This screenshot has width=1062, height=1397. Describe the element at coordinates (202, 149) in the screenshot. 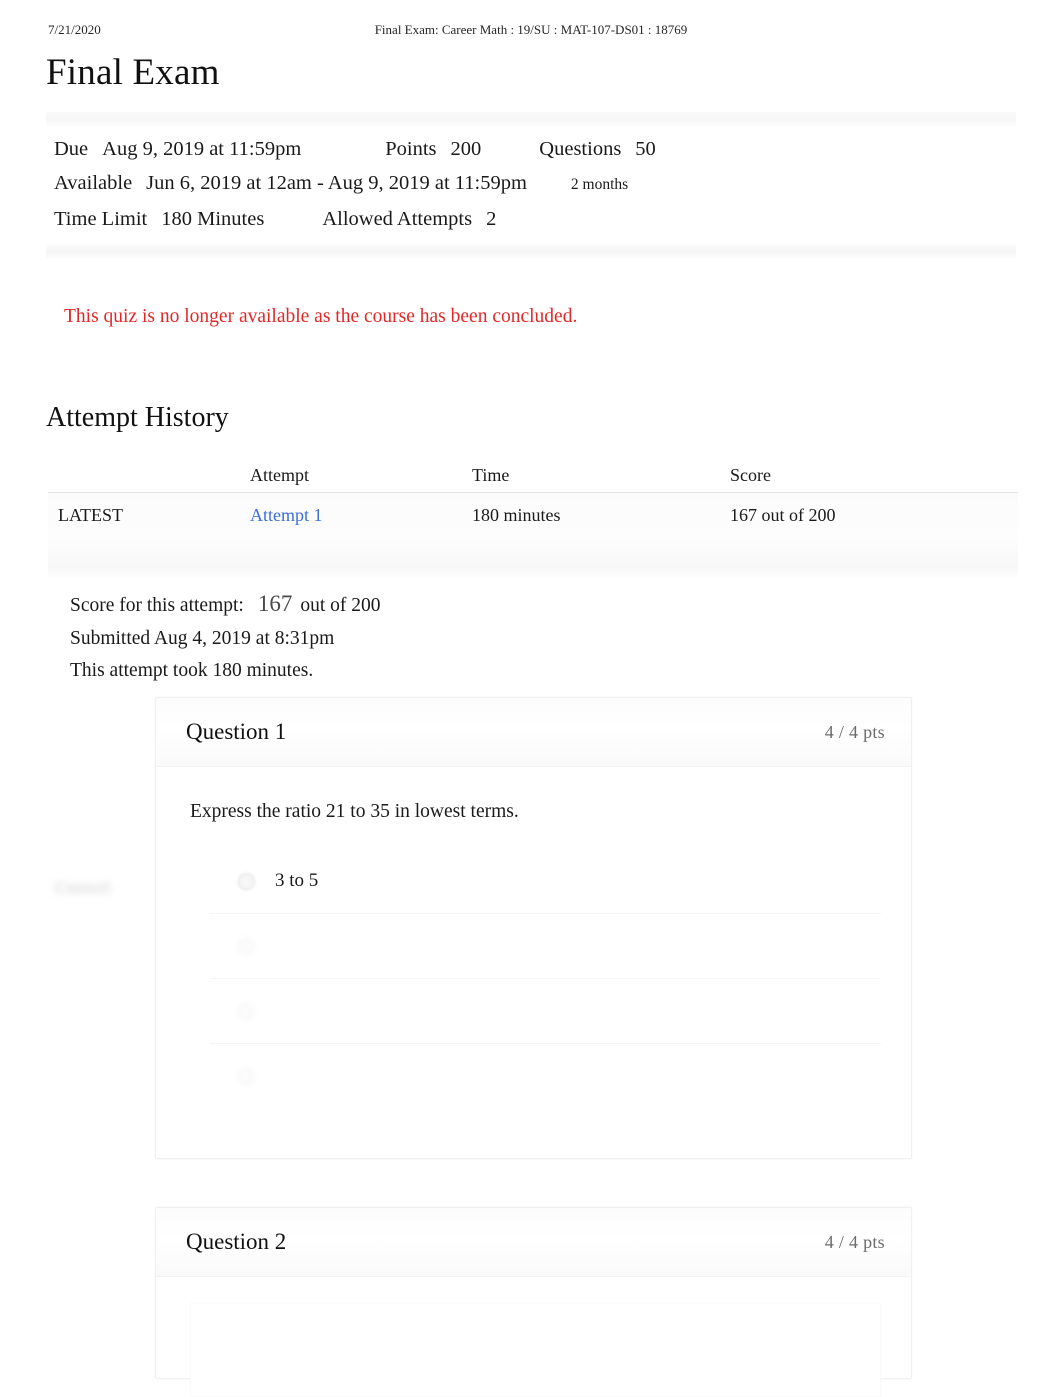

I see `due-value: Aug 9, 2019 at 11:59pm` at that location.